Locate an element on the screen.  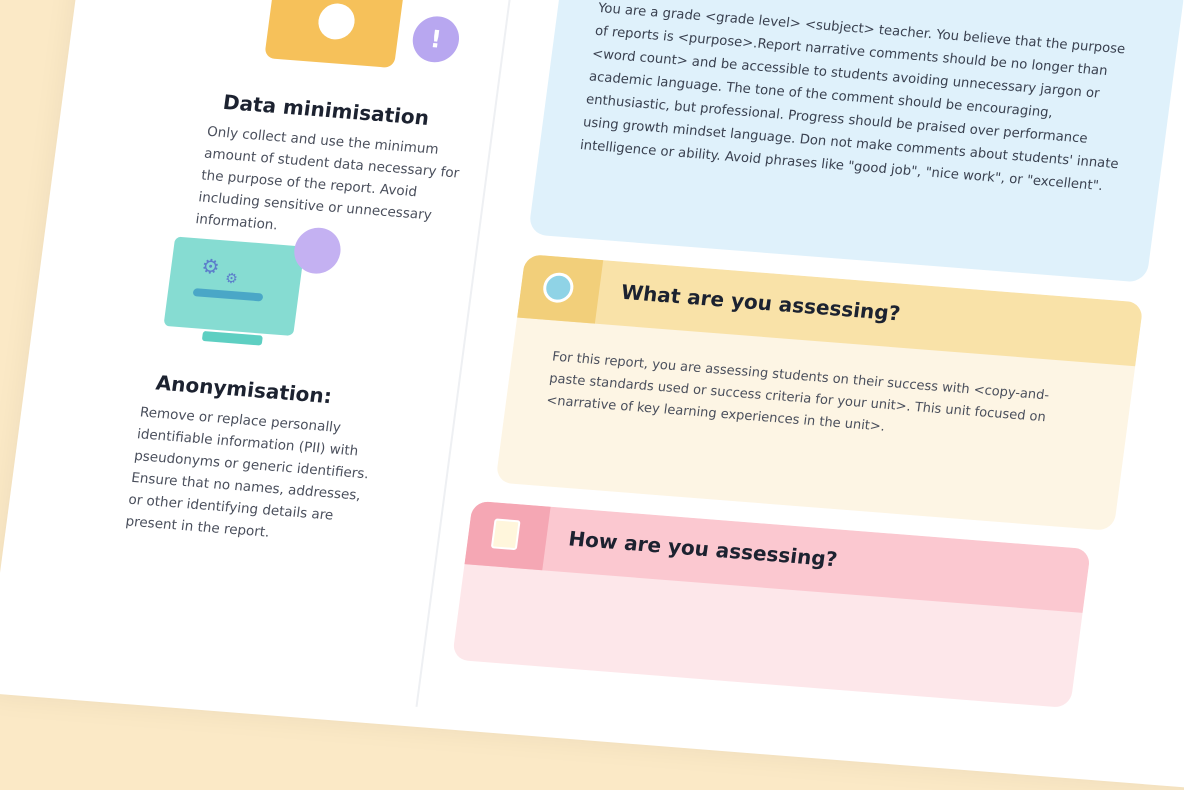
target-icon is located at coordinates (558, 287).